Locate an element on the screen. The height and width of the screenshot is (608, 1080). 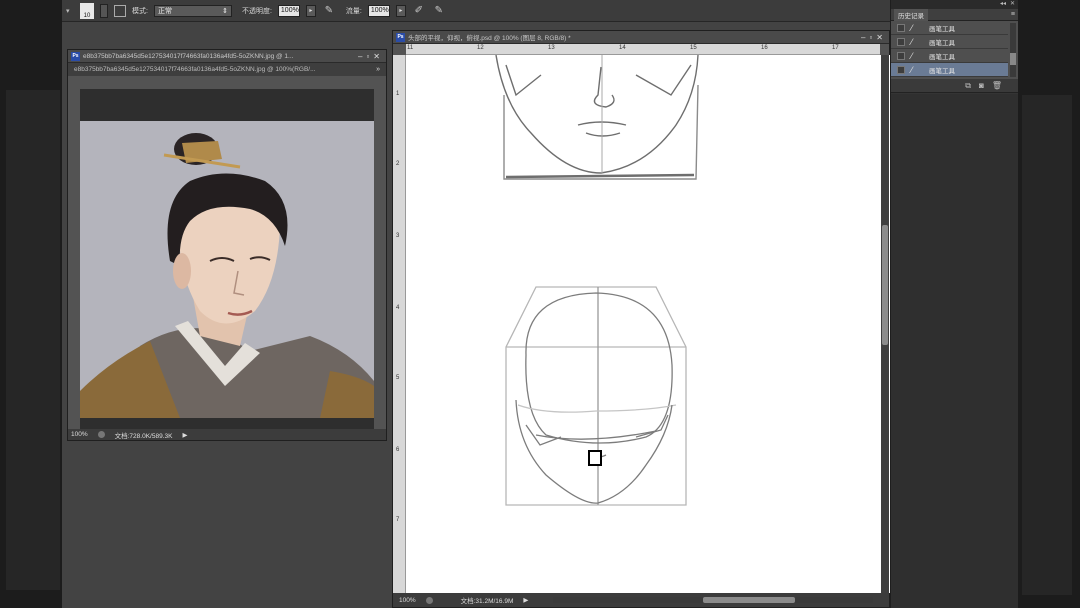
ruler-mark: 6 is located at coordinates (398, 450).